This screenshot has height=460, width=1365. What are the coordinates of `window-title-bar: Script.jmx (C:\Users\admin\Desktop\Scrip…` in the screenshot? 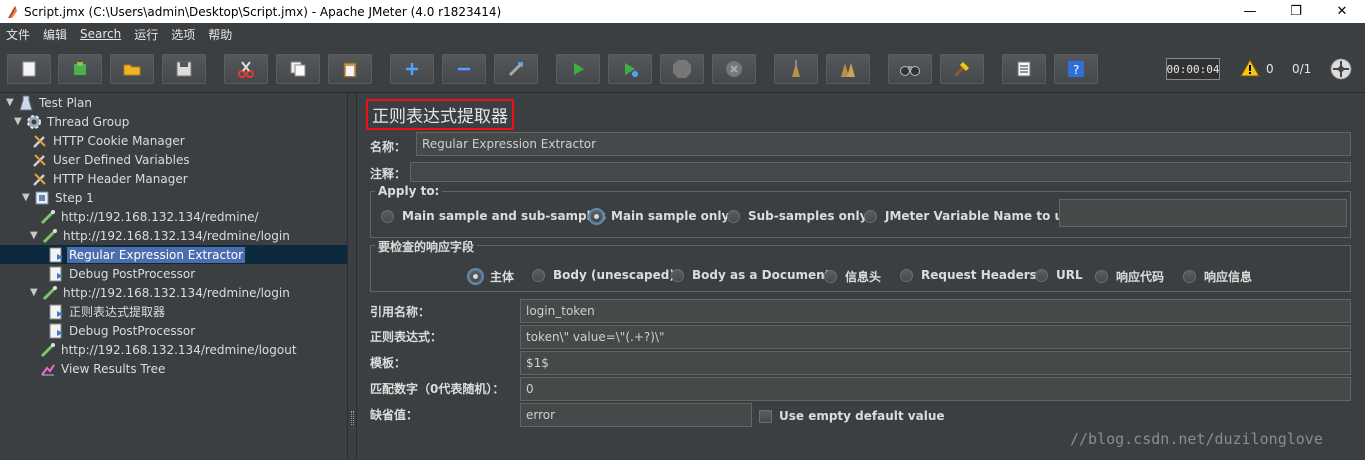 It's located at (682, 11).